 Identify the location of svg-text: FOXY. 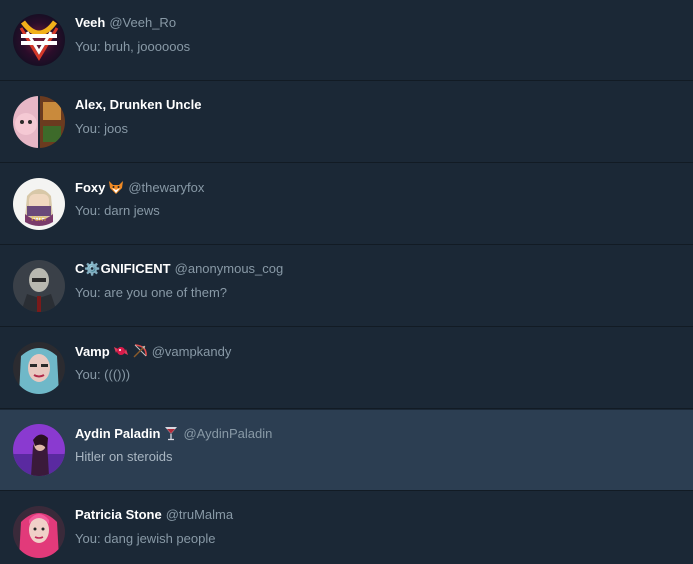
(39, 219).